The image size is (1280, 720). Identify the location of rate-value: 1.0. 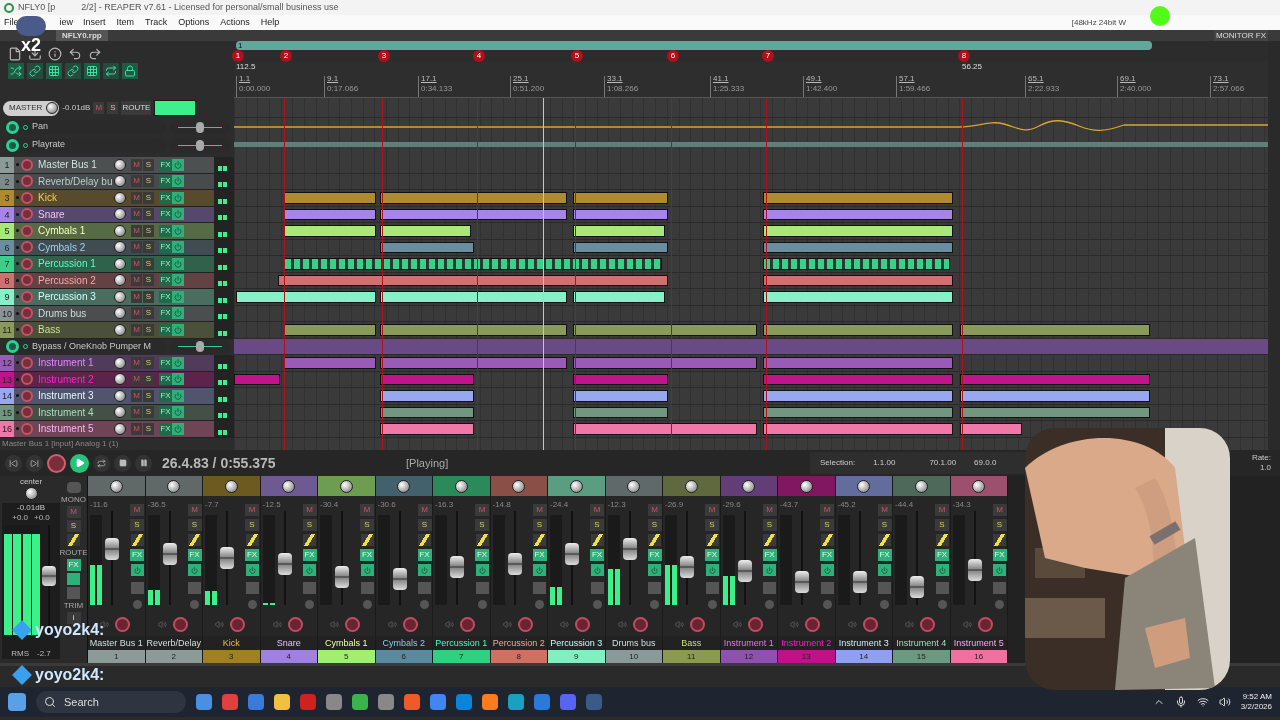
(1265, 468).